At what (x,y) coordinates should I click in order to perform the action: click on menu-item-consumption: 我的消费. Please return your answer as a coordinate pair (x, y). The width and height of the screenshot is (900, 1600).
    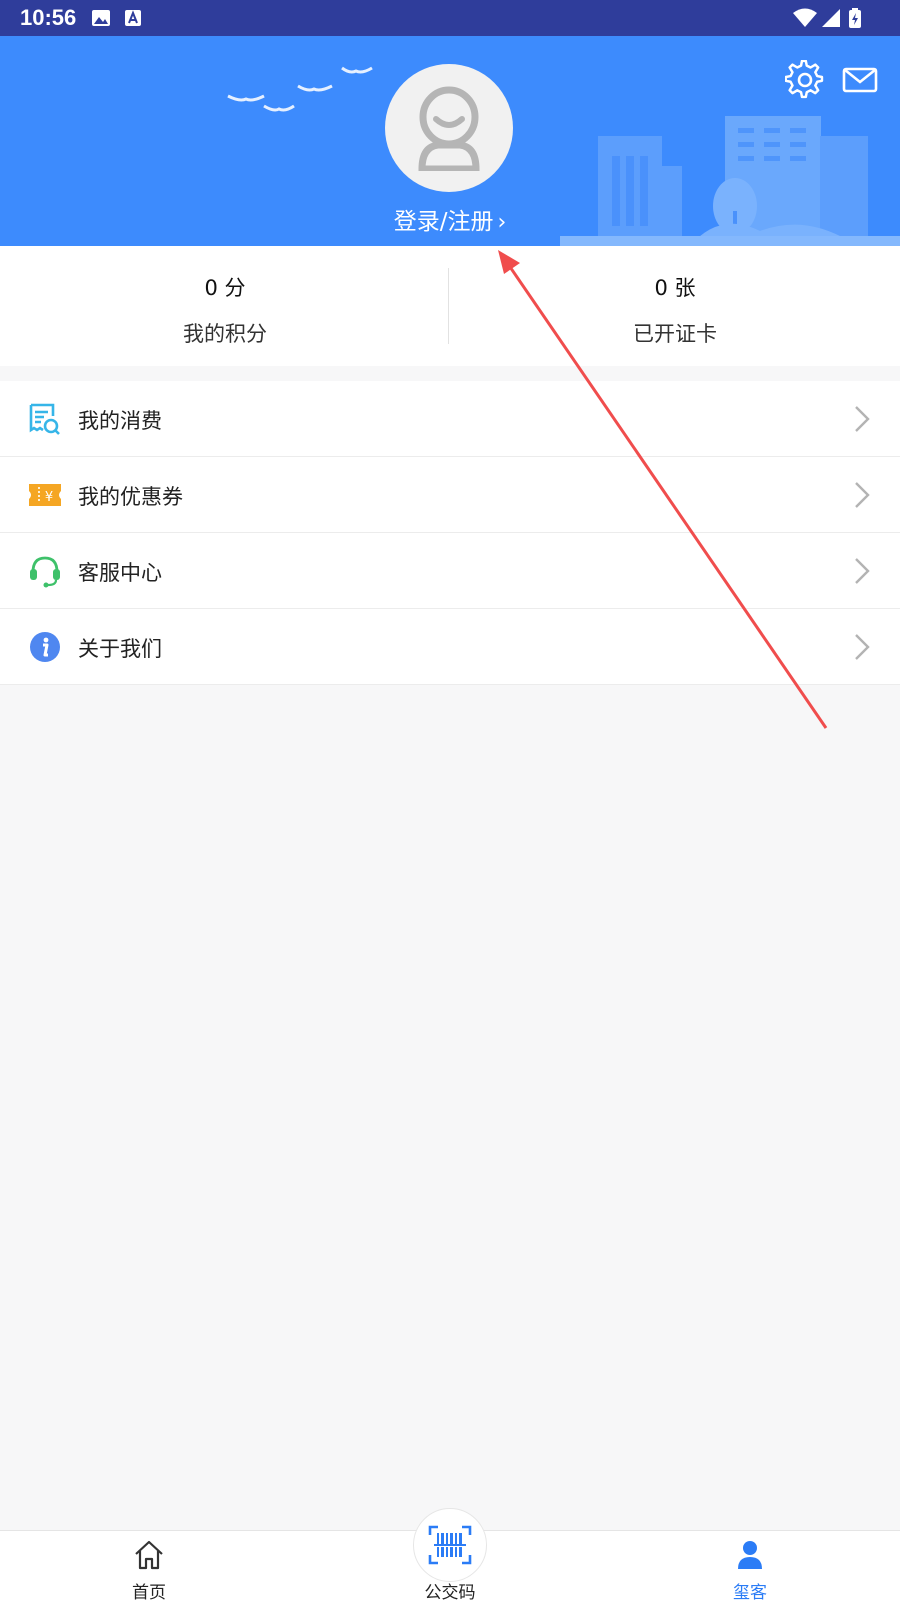
    Looking at the image, I should click on (450, 419).